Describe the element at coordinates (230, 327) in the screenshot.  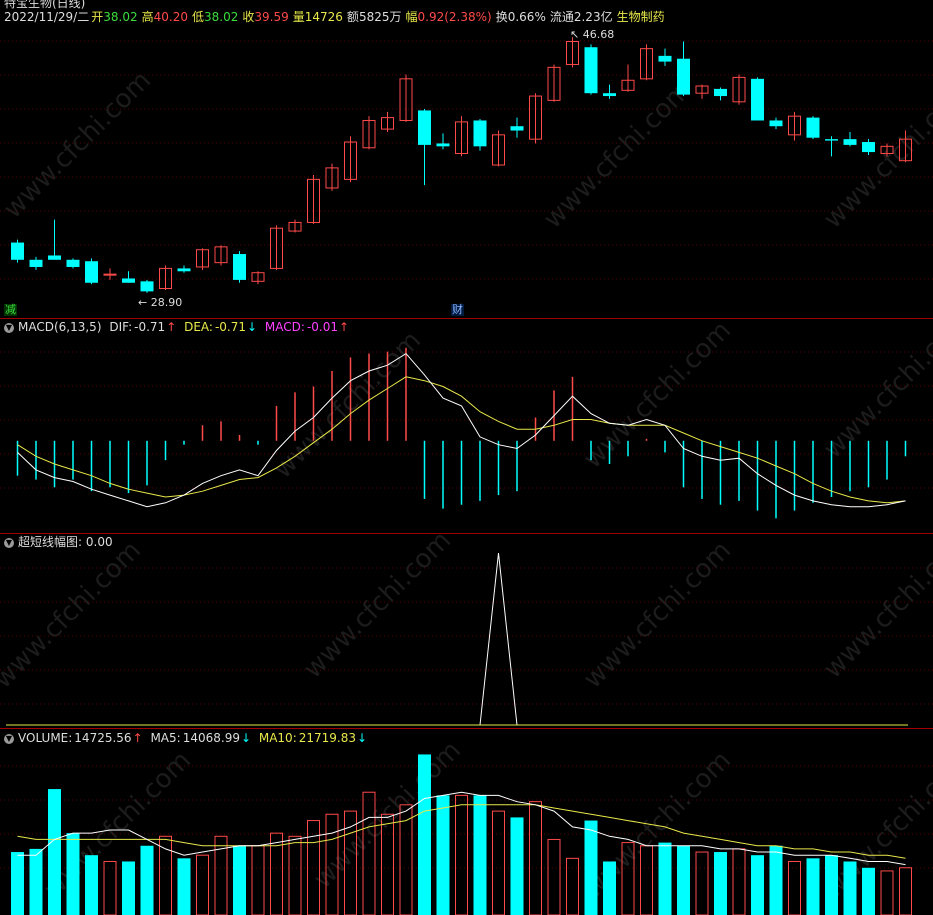
I see `dea-value: -0.71` at that location.